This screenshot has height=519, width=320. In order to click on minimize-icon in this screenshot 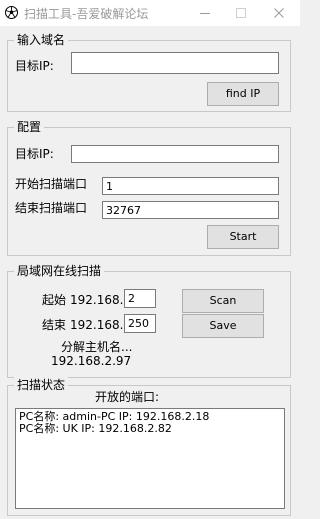, I will do `click(205, 13)`.